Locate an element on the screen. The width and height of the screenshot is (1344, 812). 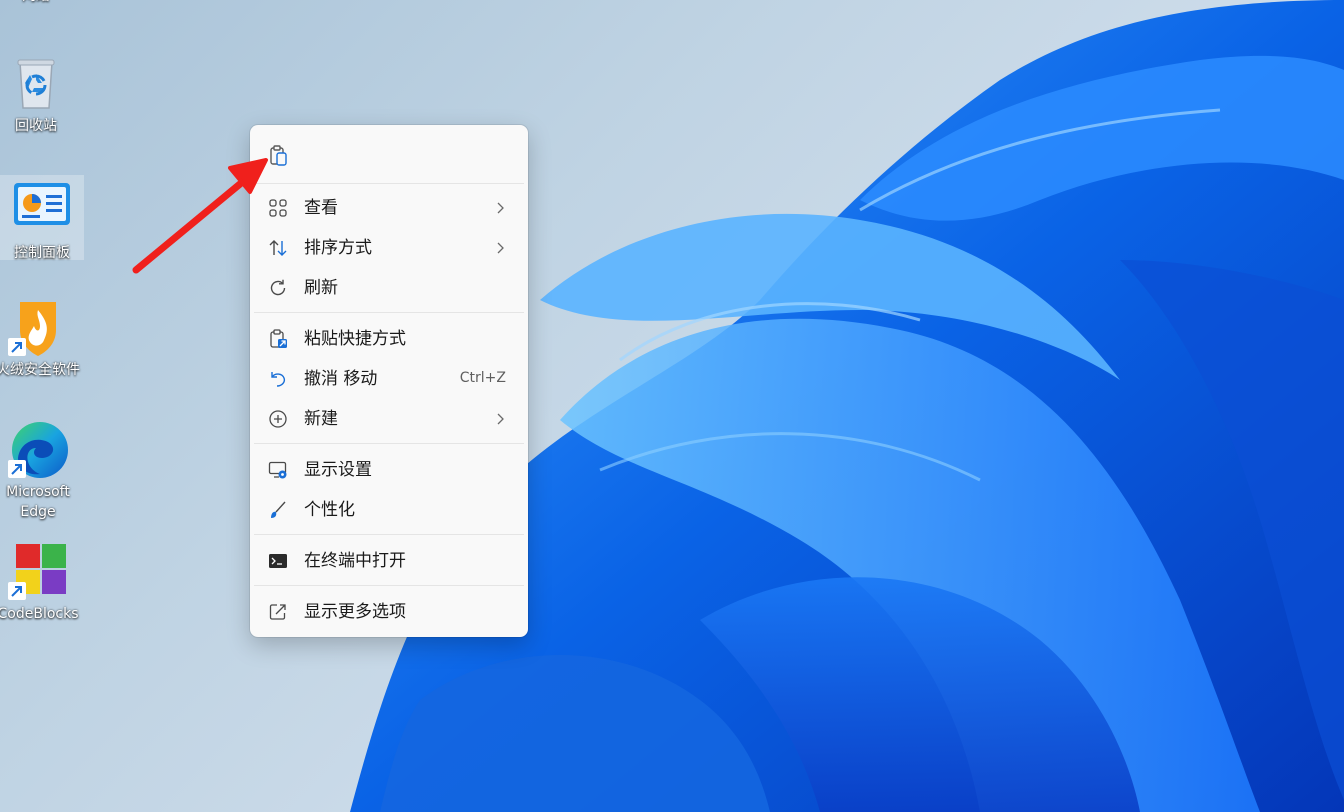
desktop-icon-codeblocks: CodeBlocks is located at coordinates (40, 582).